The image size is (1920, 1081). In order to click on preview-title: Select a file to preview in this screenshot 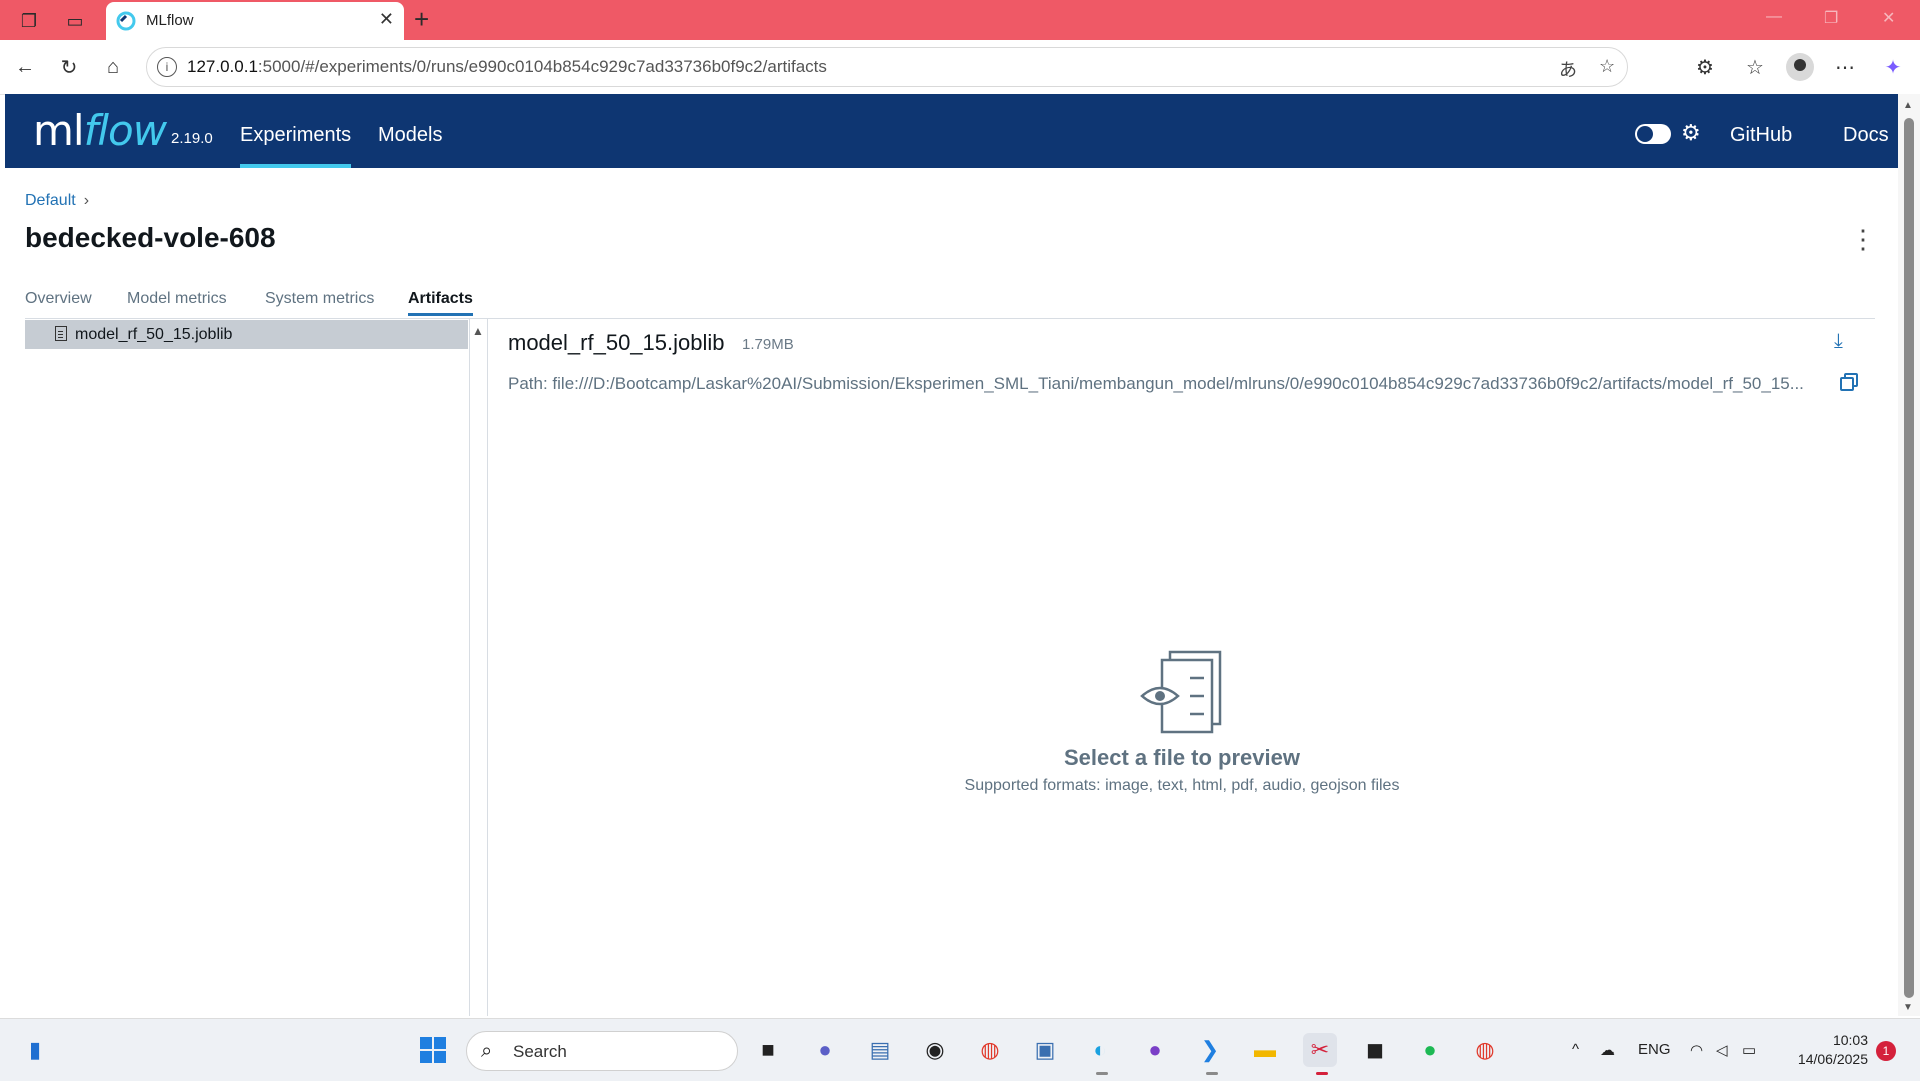, I will do `click(1182, 757)`.